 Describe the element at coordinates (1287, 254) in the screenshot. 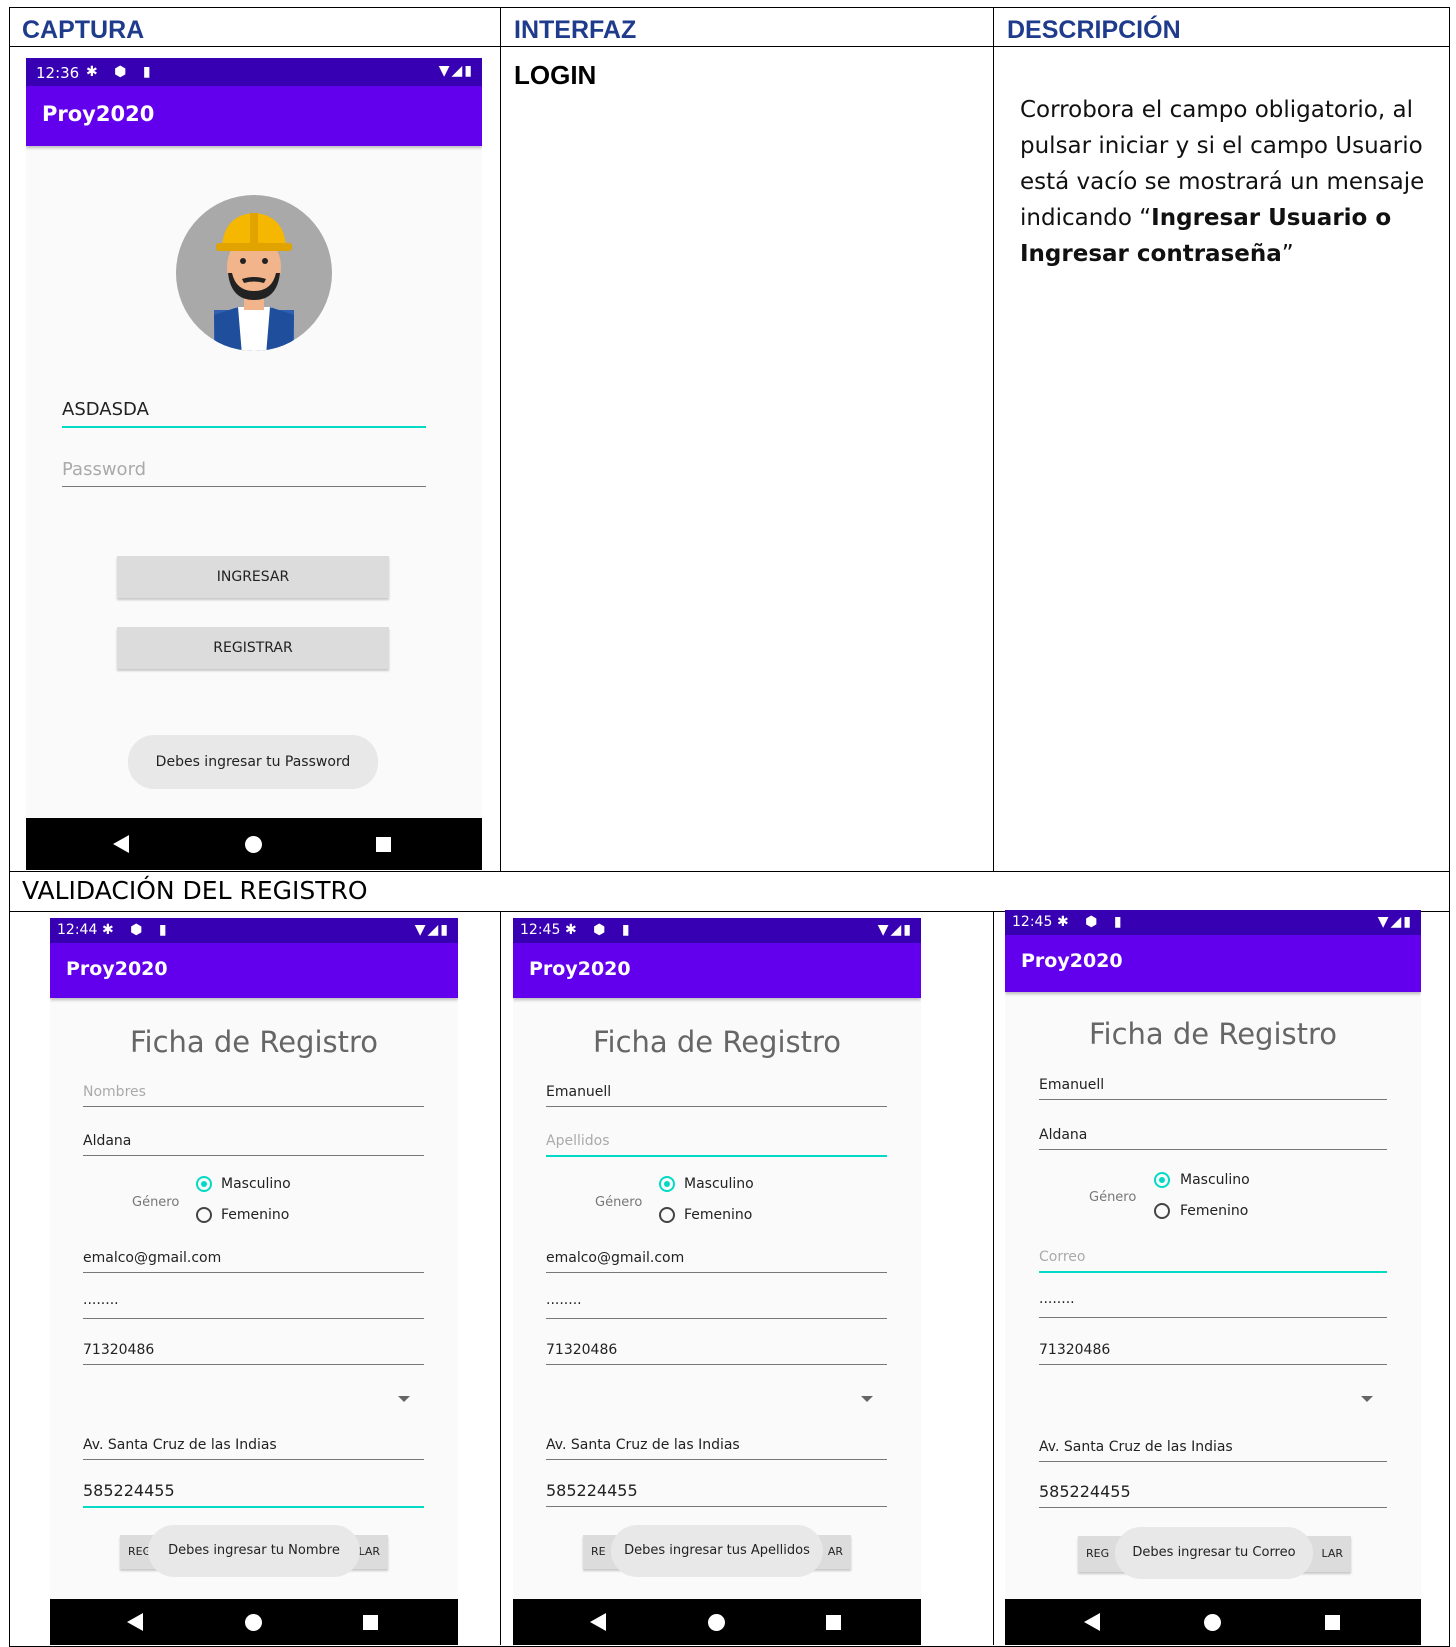

I see `description-part2: ”` at that location.